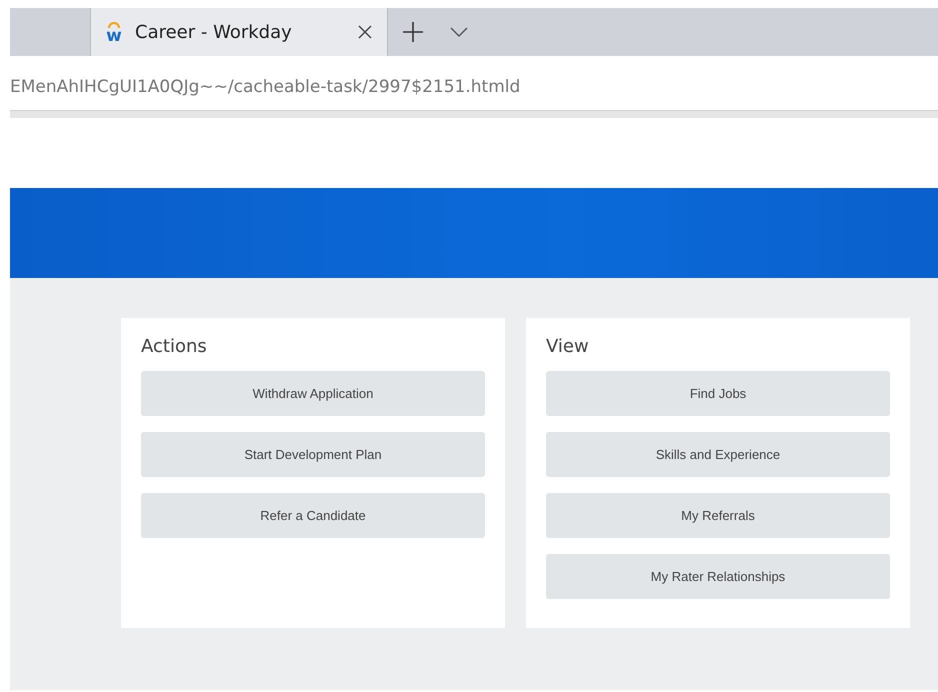 The height and width of the screenshot is (692, 938). I want to click on chevron-down-icon, so click(459, 32).